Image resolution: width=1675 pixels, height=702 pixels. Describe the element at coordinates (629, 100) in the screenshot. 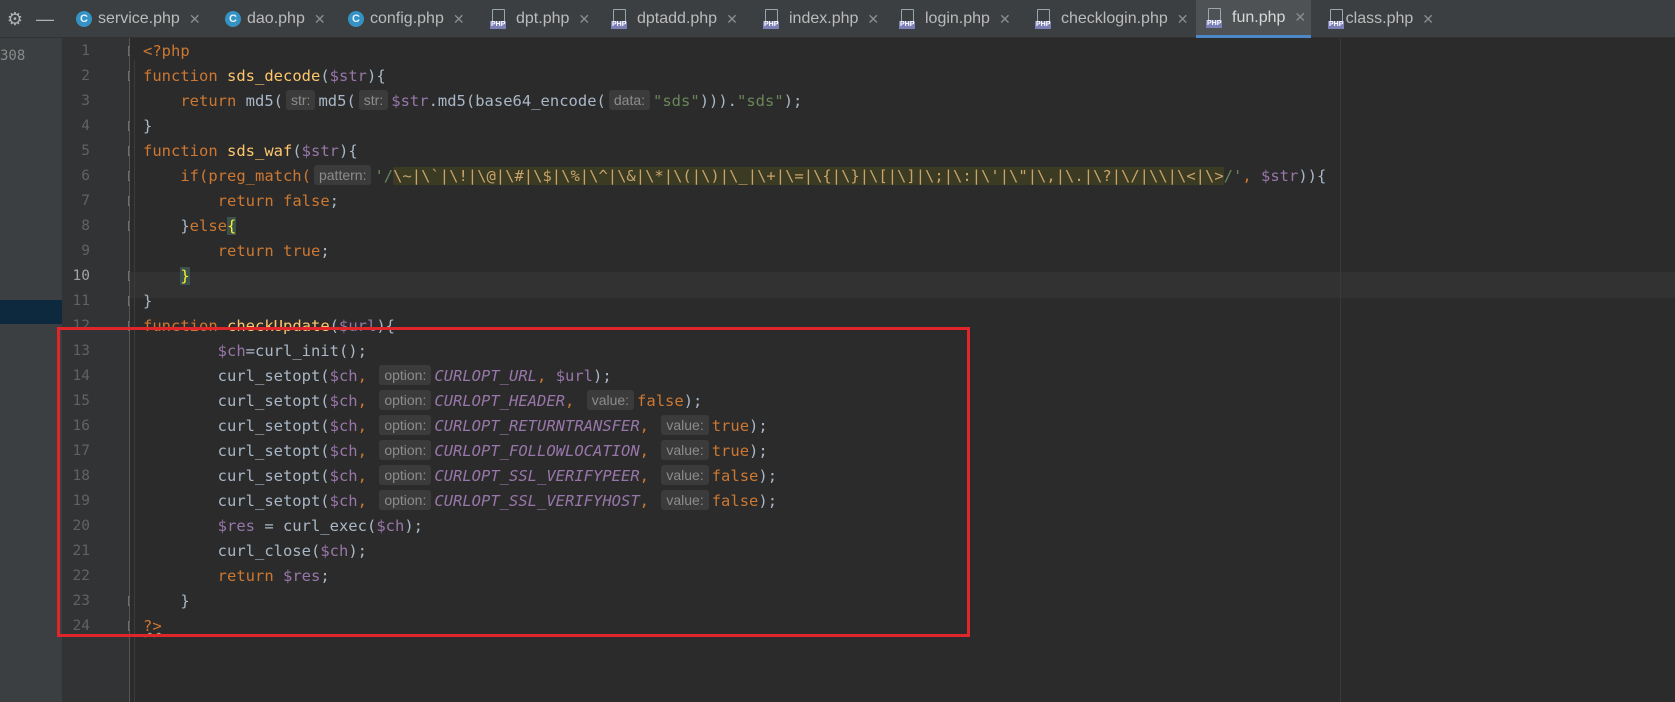

I see `parameter-hint: data:` at that location.